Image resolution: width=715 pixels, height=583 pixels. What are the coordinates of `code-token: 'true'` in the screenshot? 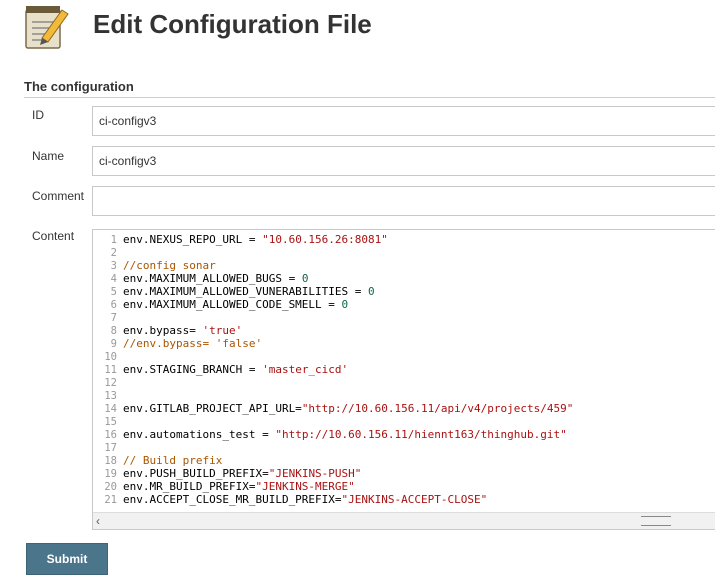 It's located at (222, 330).